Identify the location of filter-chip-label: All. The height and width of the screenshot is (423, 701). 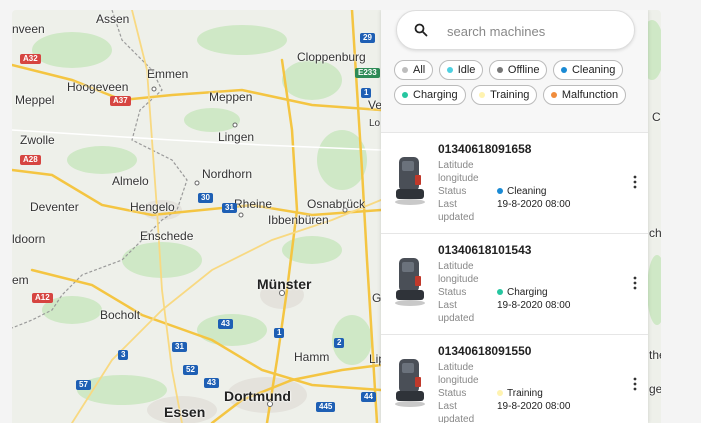
(419, 70).